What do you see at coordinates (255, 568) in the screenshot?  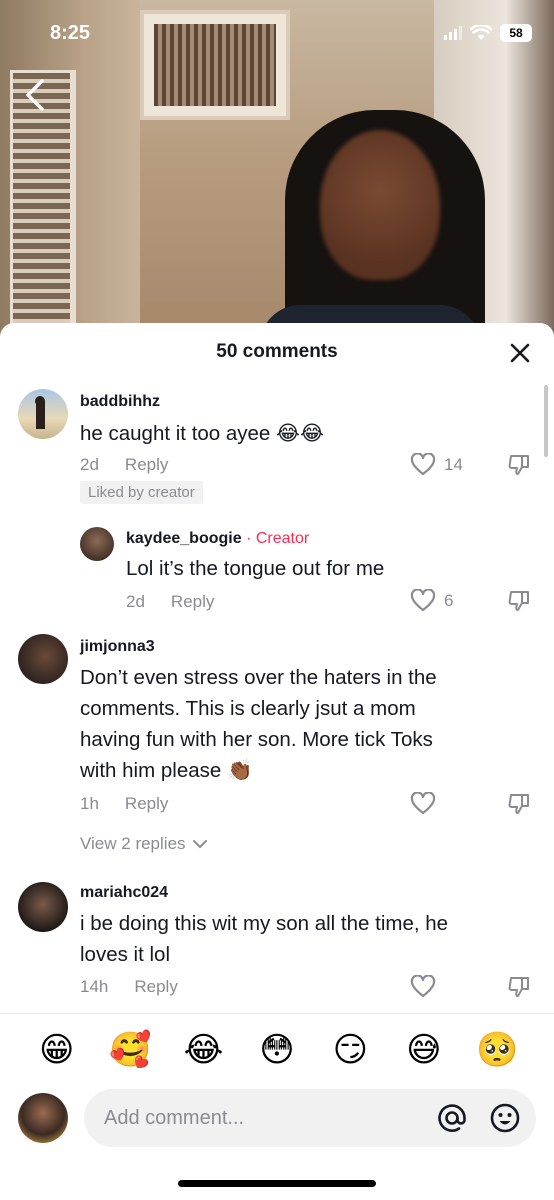 I see `comment-text: Lol it’s the tongue out for me` at bounding box center [255, 568].